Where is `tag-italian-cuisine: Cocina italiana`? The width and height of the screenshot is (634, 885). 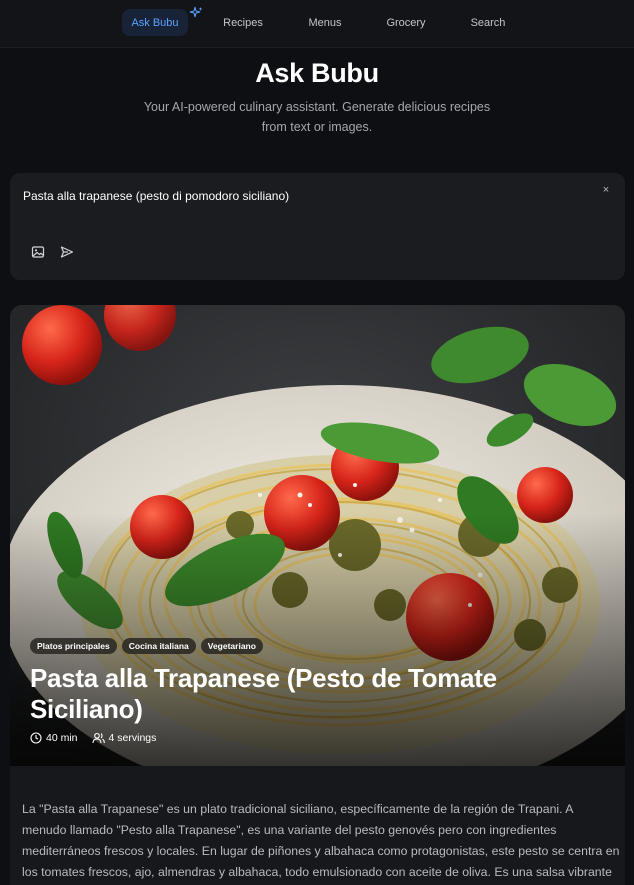 tag-italian-cuisine: Cocina italiana is located at coordinates (158, 646).